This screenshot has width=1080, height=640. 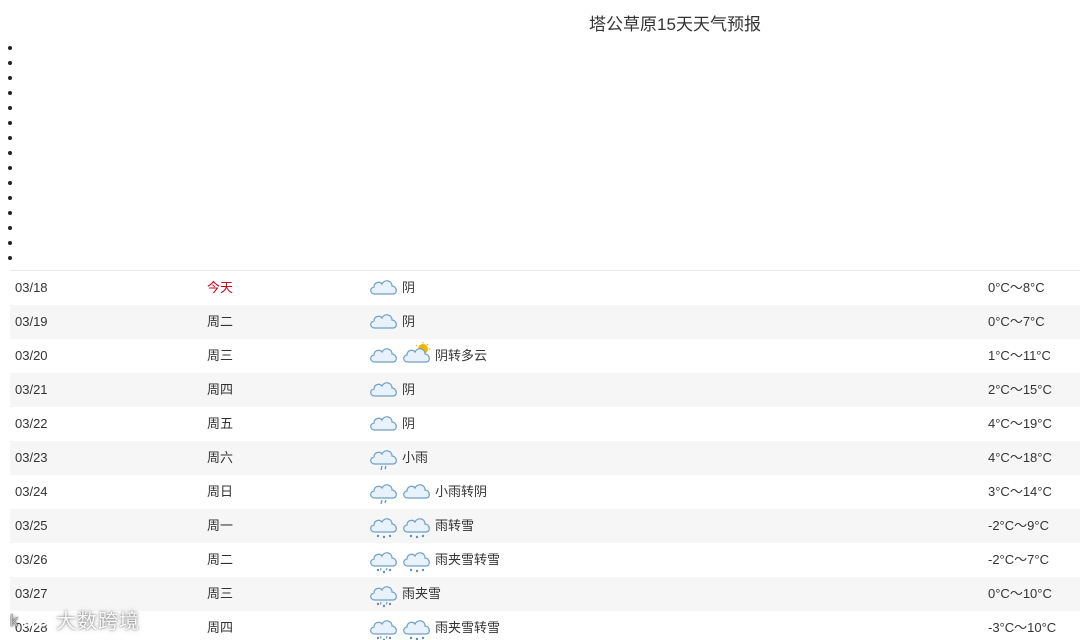 What do you see at coordinates (461, 491) in the screenshot?
I see `weather-condition: 小雨转阴` at bounding box center [461, 491].